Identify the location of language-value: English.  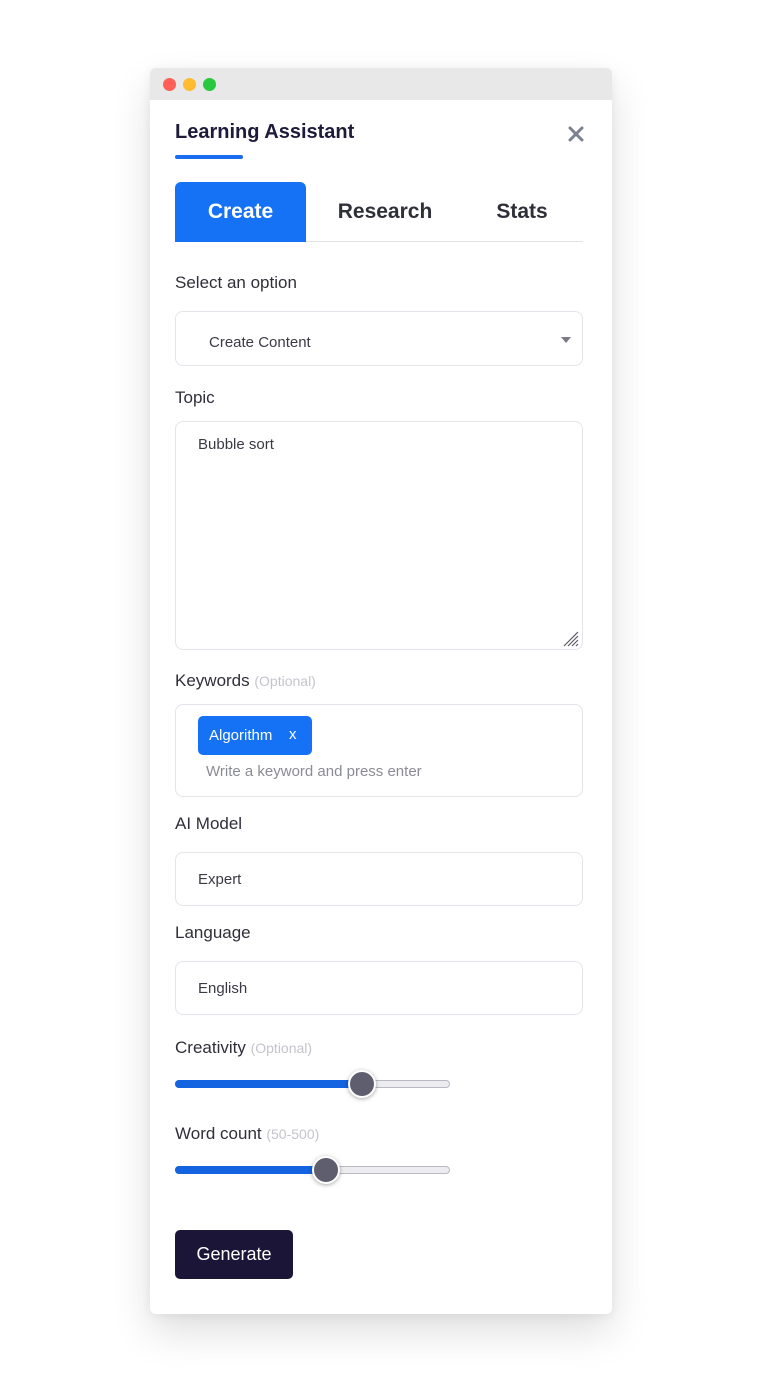
(223, 988).